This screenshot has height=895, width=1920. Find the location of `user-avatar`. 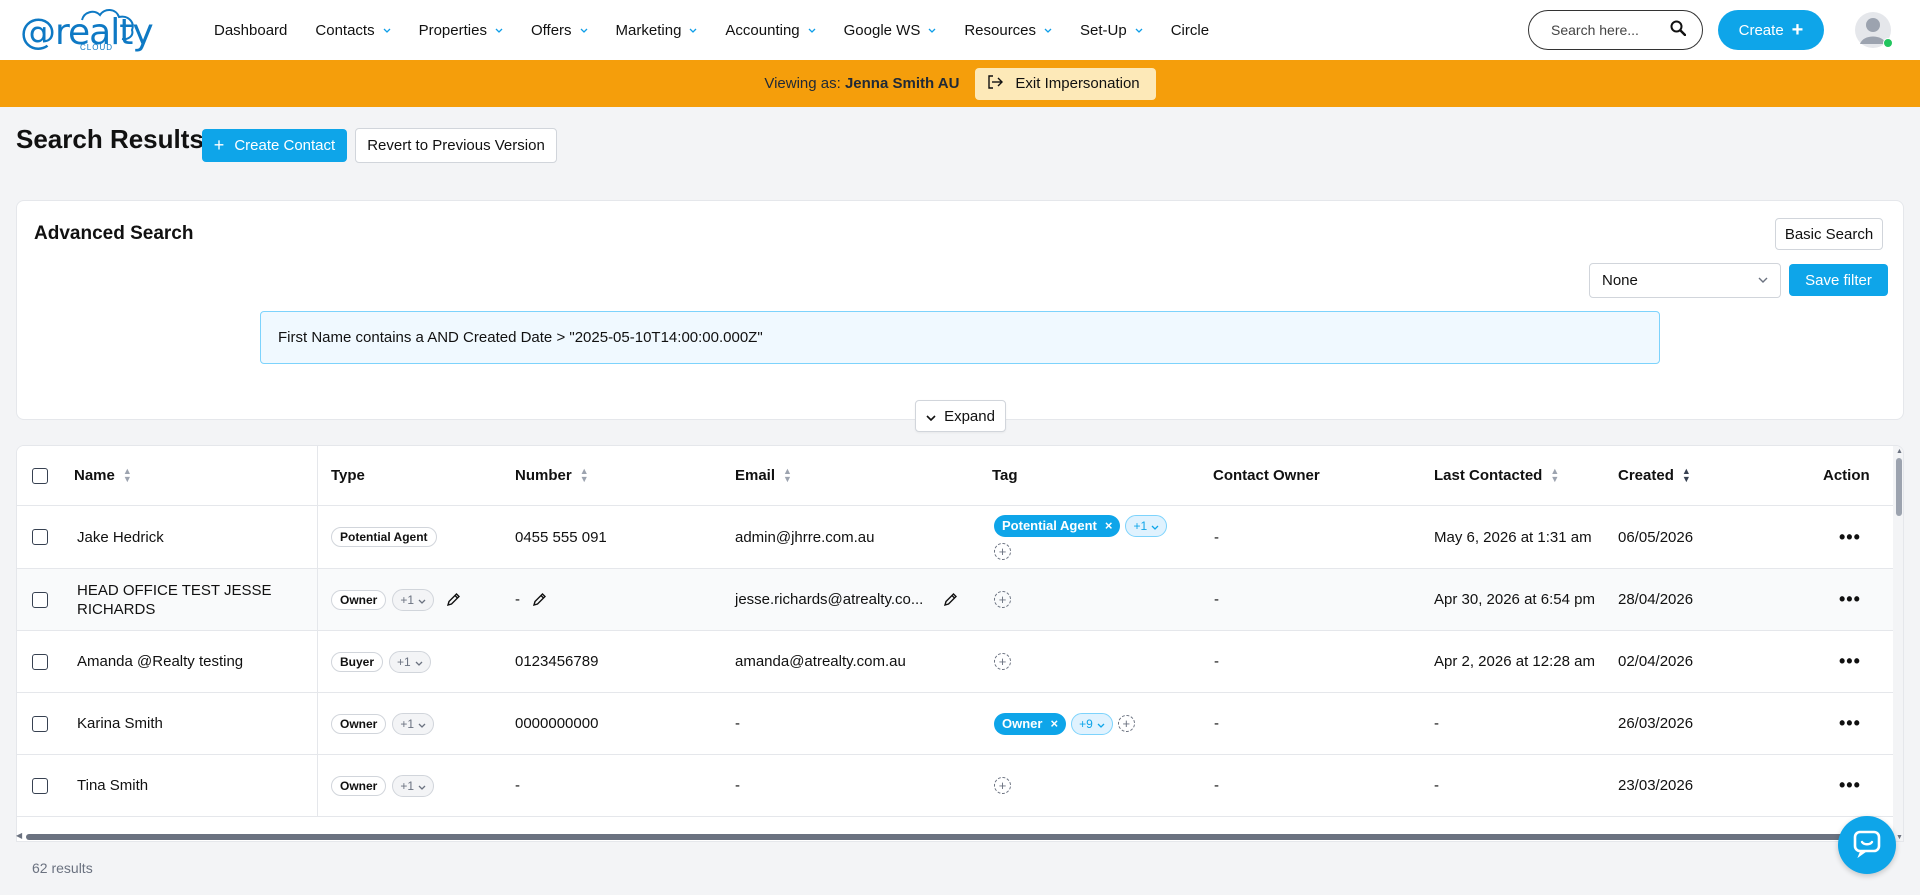

user-avatar is located at coordinates (1874, 30).